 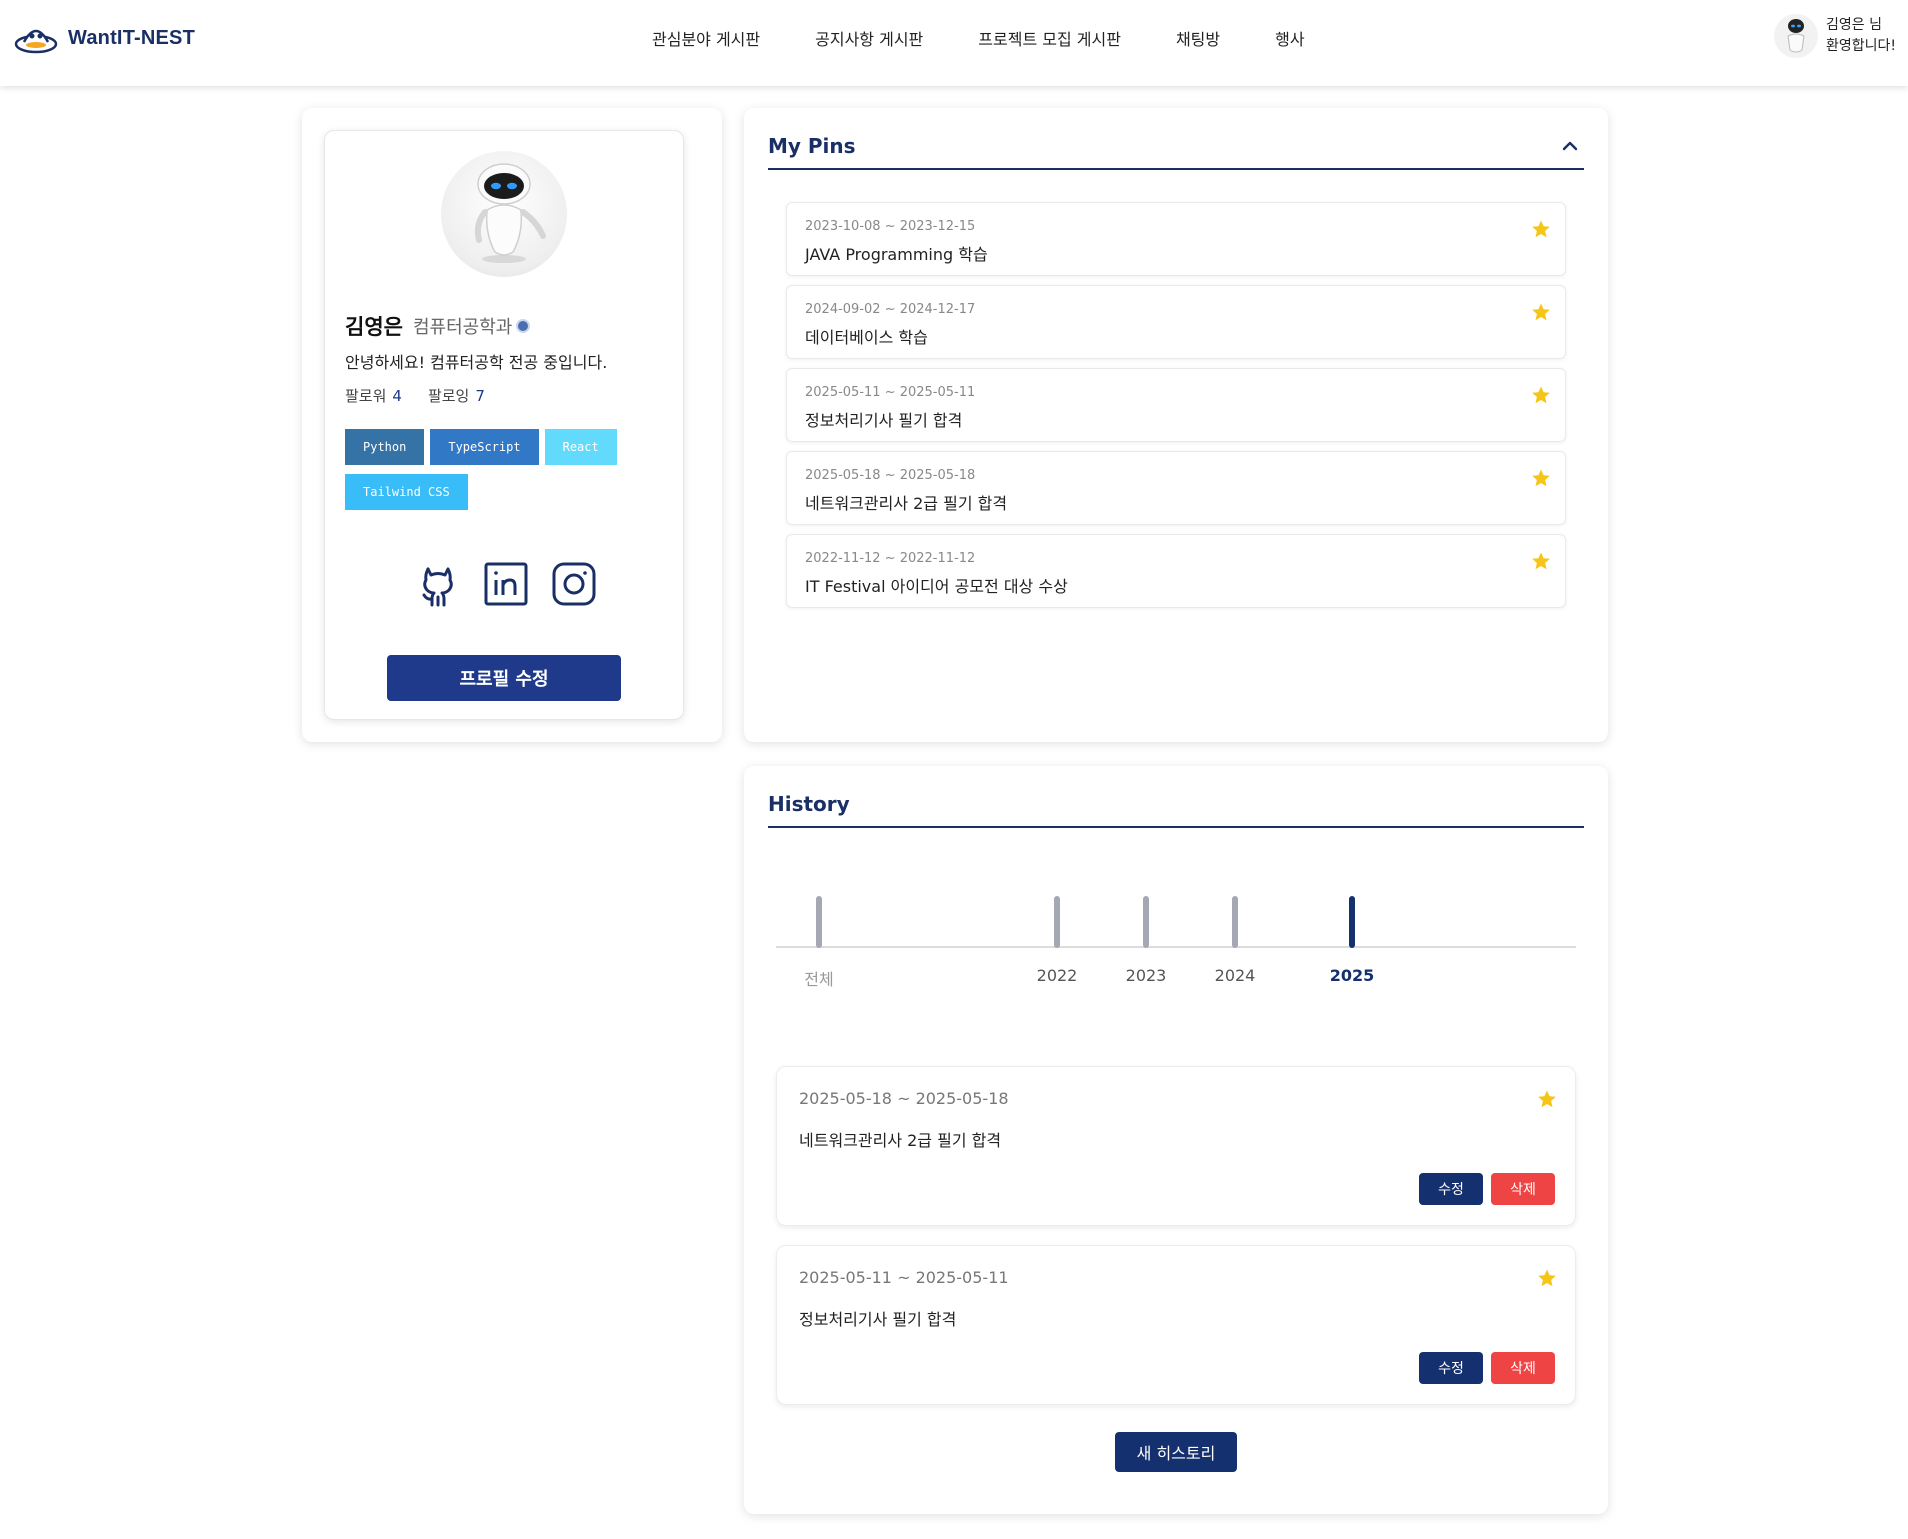 I want to click on main-nav: 관심분야 게시판 공지사항 게시판 프로젝트 모집 게시판 채팅방 행사, so click(x=978, y=38).